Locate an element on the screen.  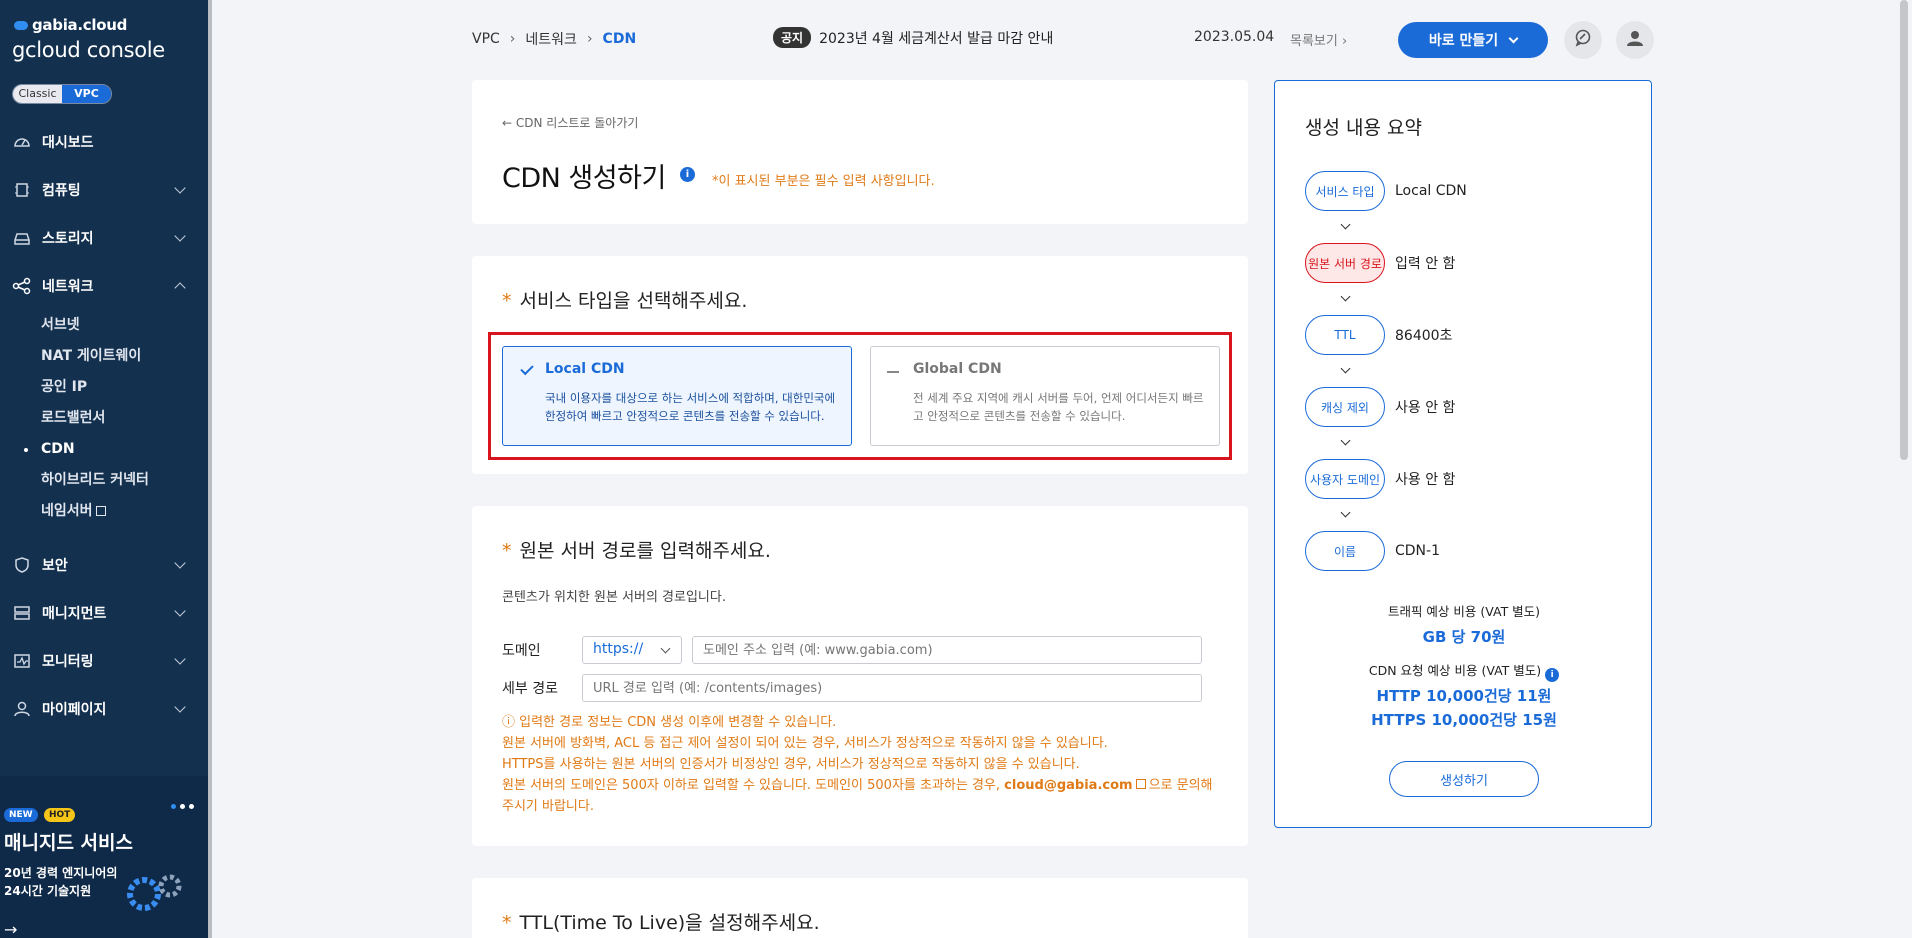
option-title: Local CDN is located at coordinates (585, 369).